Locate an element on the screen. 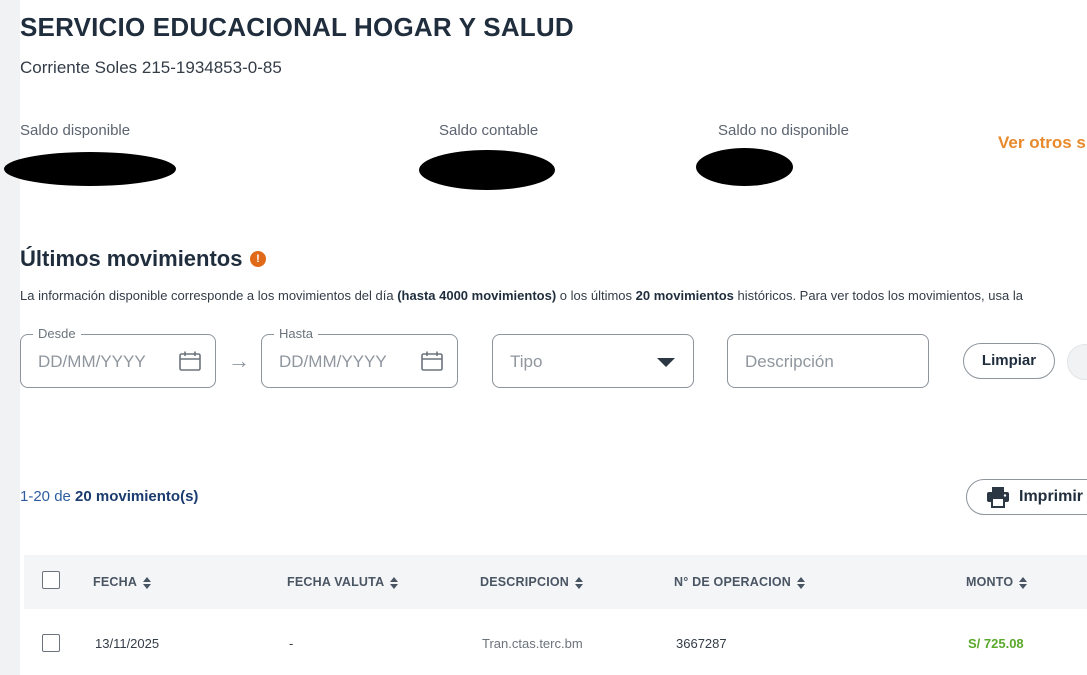 Image resolution: width=1087 pixels, height=675 pixels. row-value-date: - is located at coordinates (291, 643).